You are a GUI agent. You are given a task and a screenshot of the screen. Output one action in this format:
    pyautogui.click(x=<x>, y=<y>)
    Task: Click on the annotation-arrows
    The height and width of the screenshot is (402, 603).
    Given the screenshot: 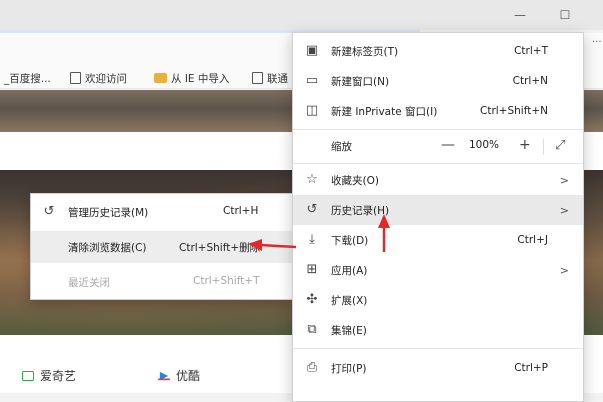 What is the action you would take?
    pyautogui.click(x=319, y=233)
    